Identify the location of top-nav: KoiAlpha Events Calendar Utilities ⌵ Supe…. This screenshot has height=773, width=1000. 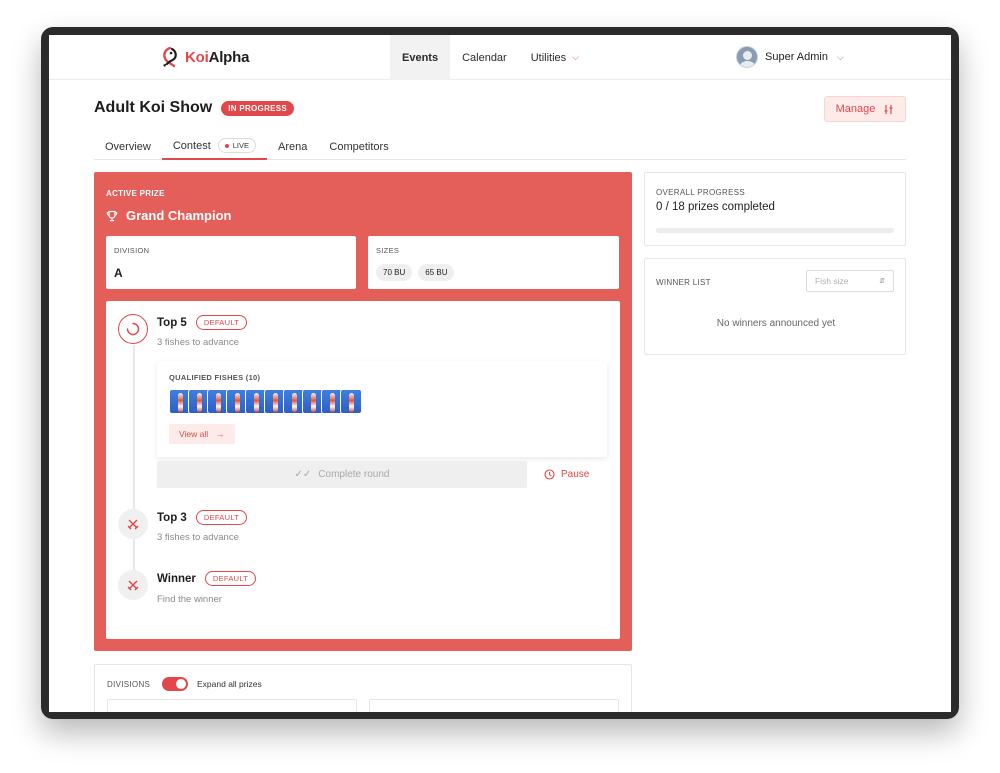
(500, 57).